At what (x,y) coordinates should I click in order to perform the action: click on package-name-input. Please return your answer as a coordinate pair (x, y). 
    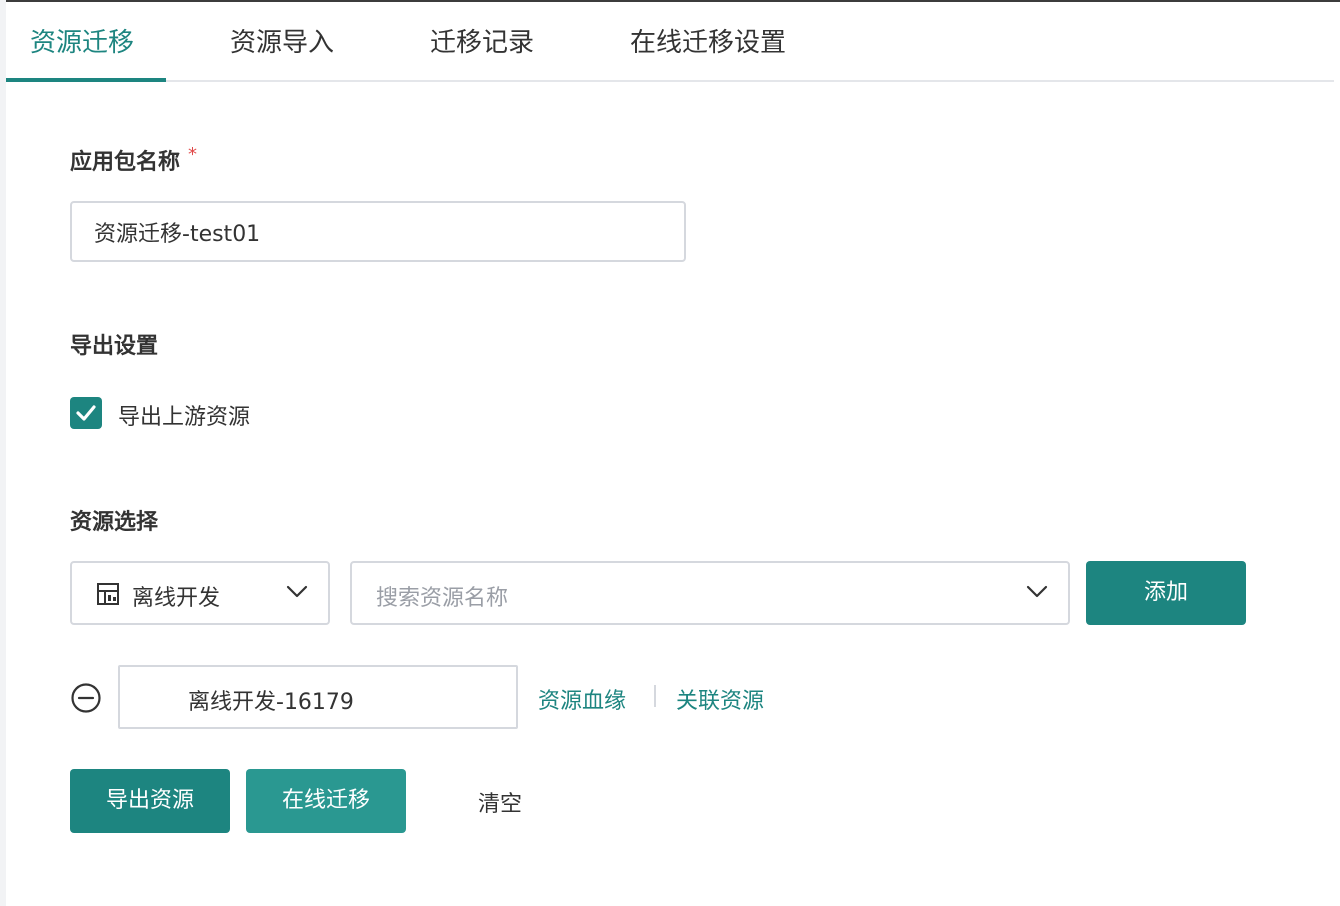
    Looking at the image, I should click on (378, 231).